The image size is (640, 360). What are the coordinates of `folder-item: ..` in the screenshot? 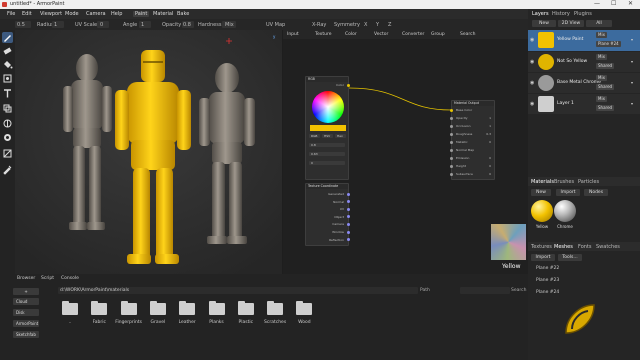 It's located at (70, 313).